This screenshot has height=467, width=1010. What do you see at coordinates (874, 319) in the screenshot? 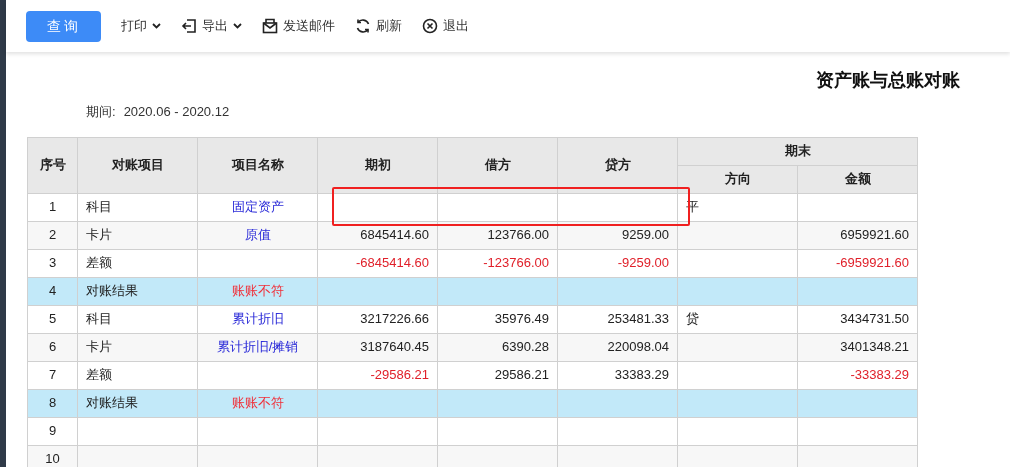
I see `amount-text: 3434731.50` at bounding box center [874, 319].